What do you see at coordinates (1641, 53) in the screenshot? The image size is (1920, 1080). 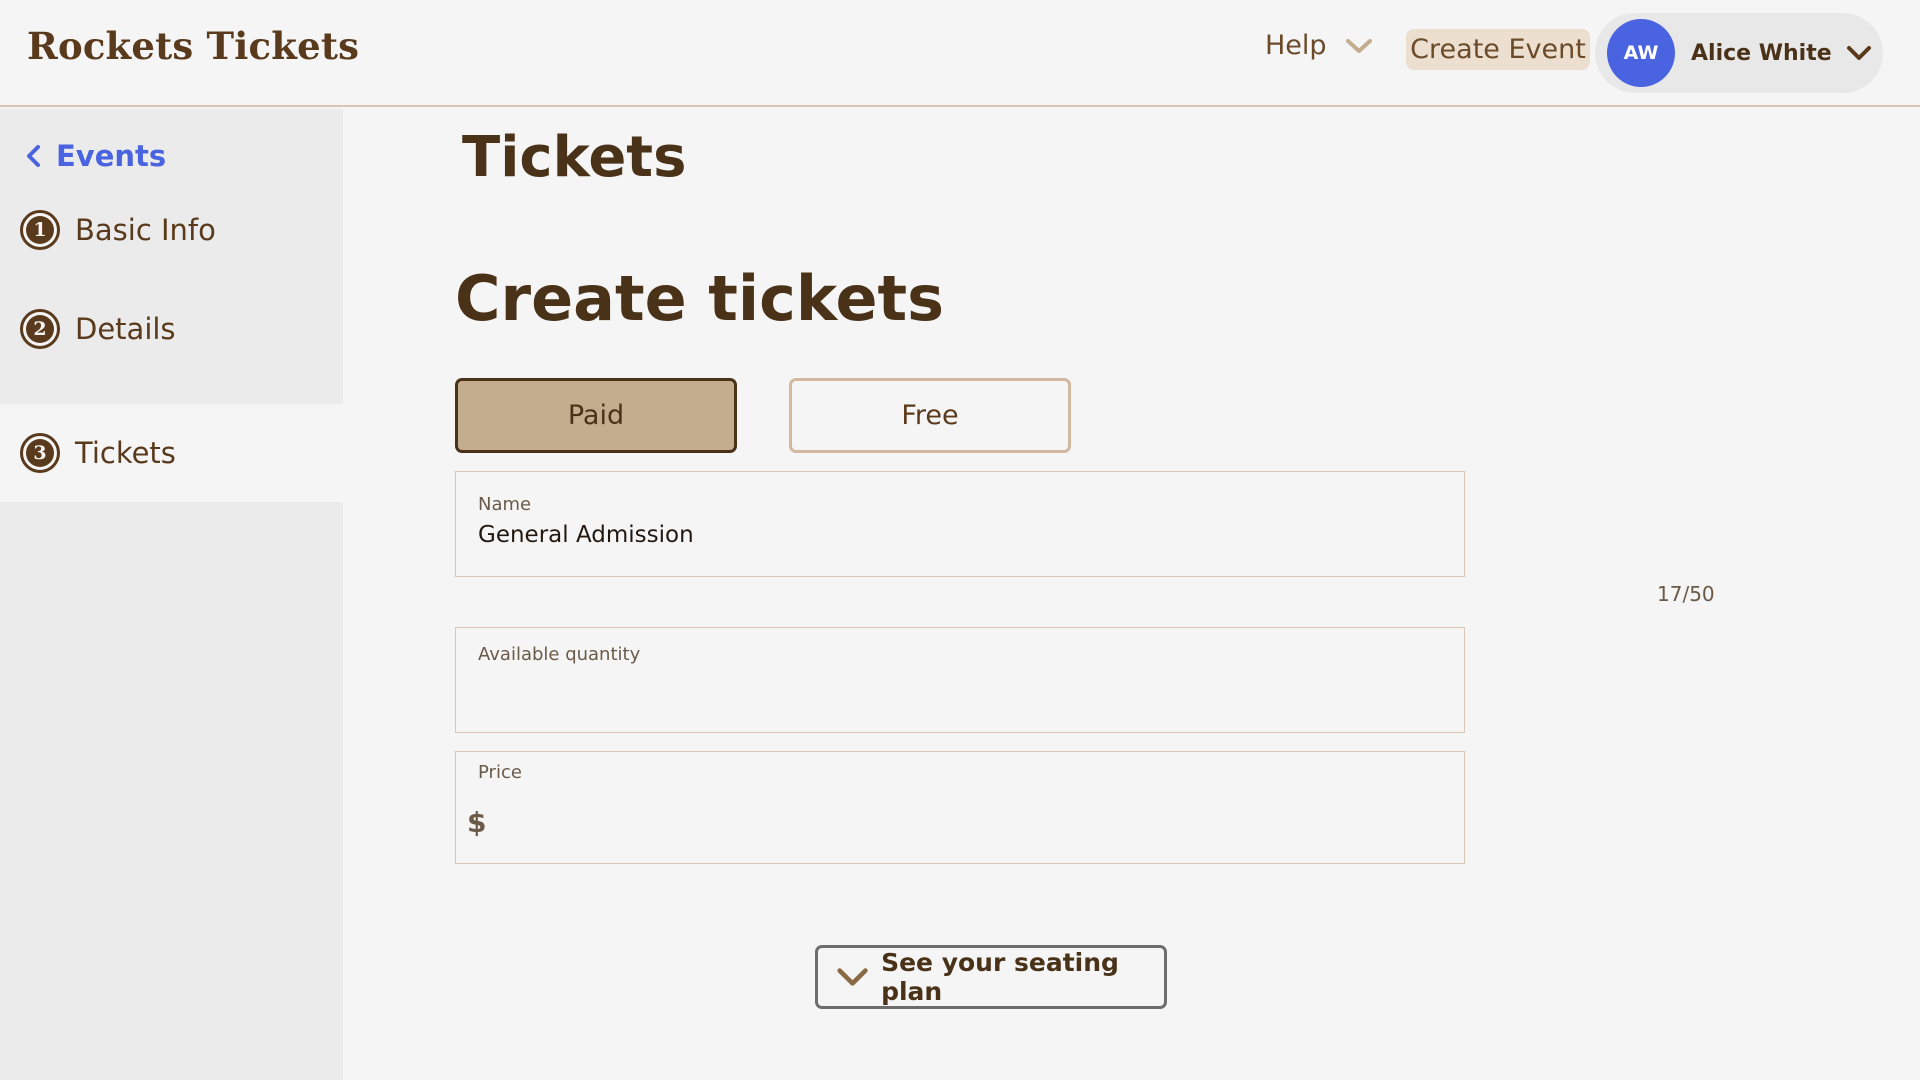 I see `avatar: AW` at bounding box center [1641, 53].